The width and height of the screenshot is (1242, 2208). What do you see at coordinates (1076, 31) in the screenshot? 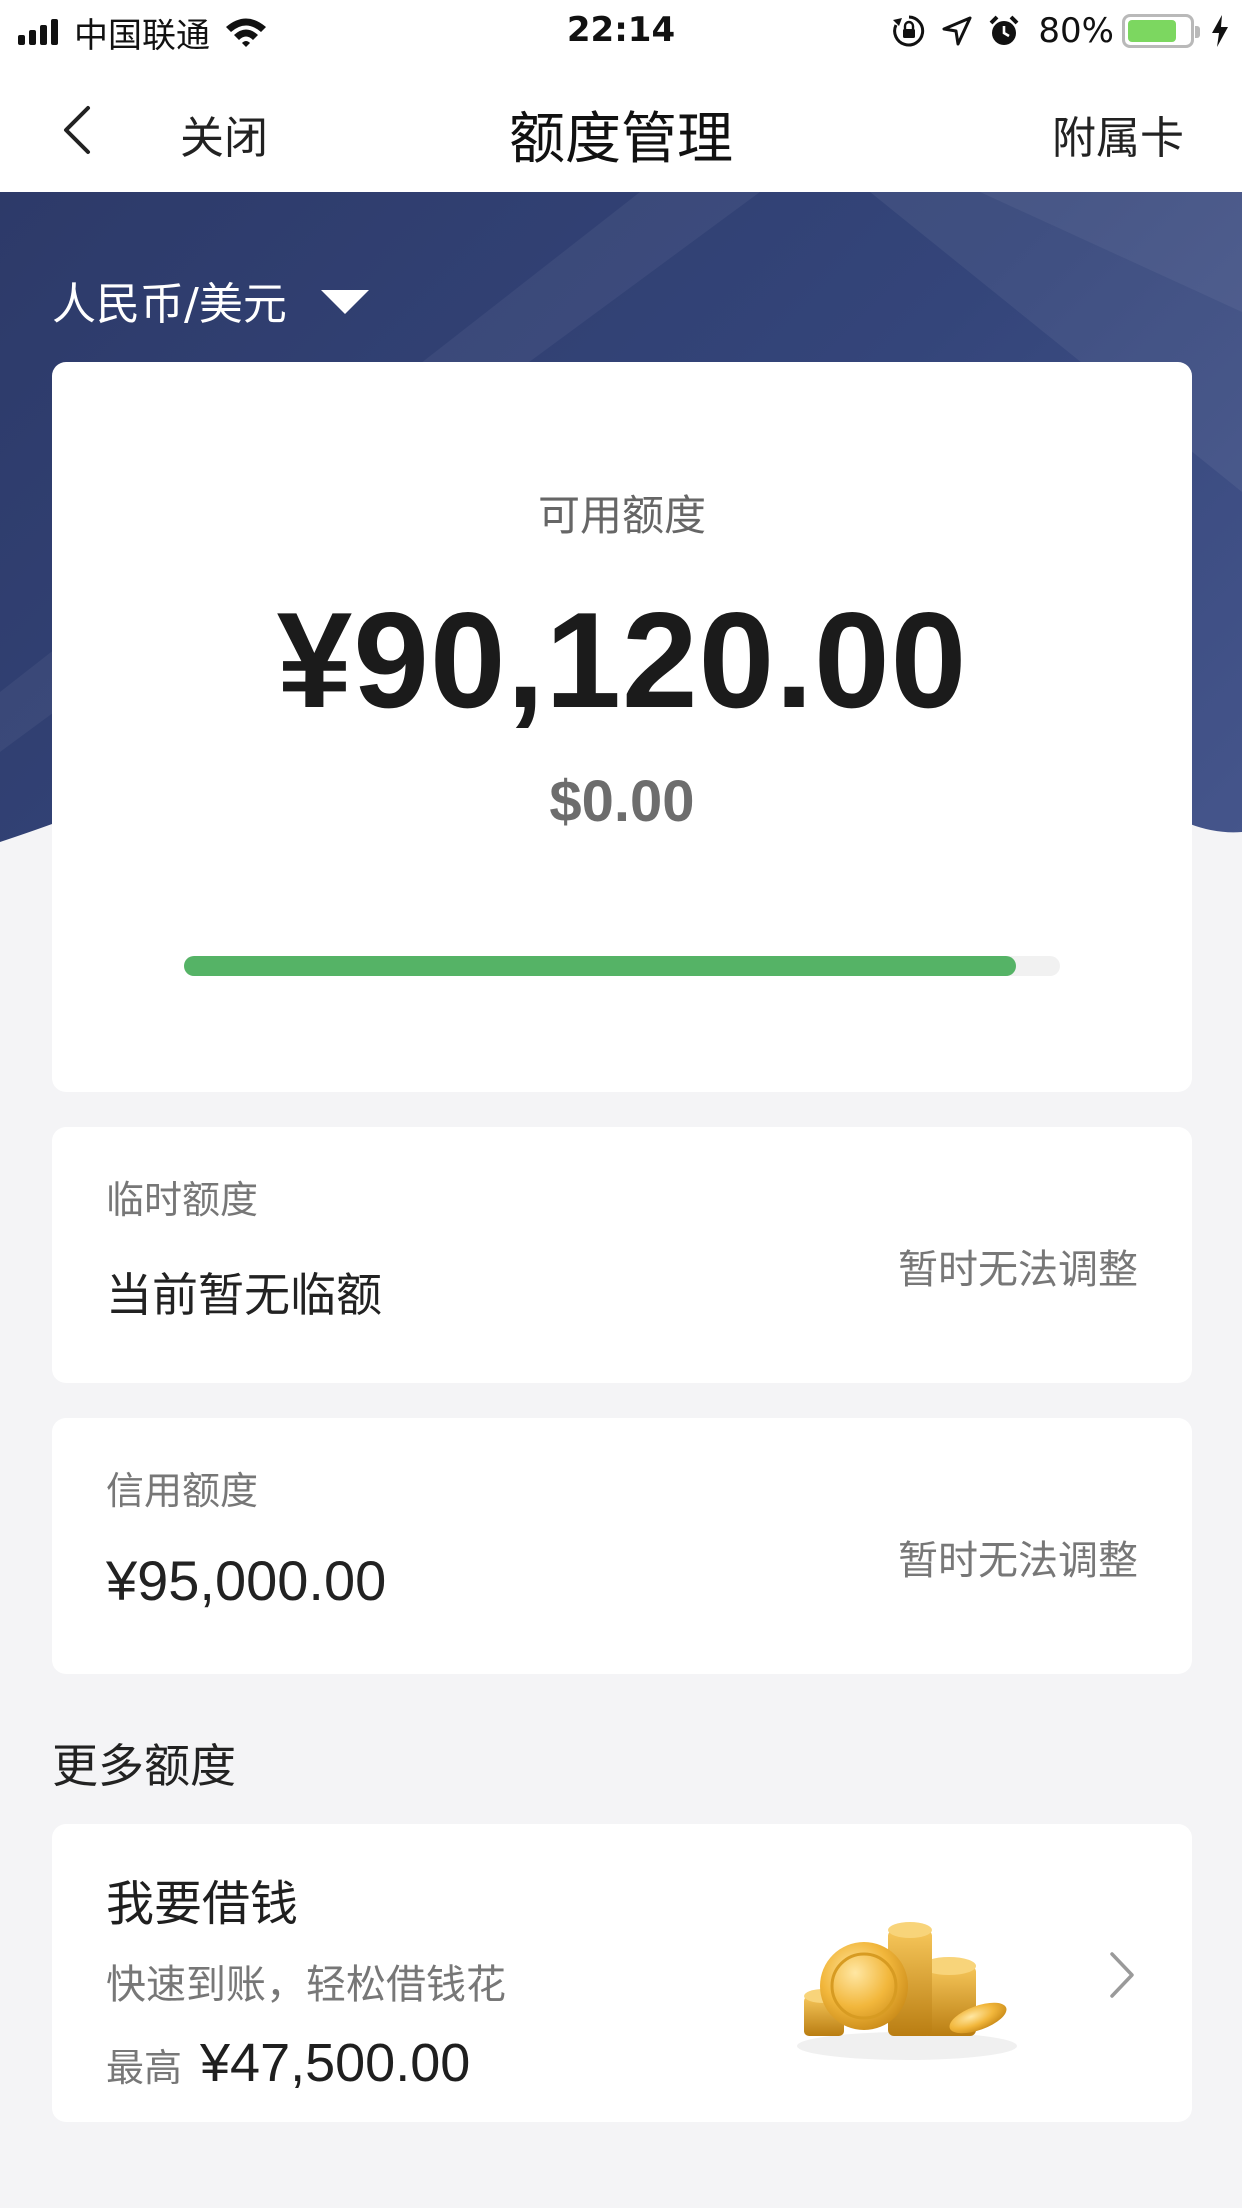
I see `battery-percent: 80%` at bounding box center [1076, 31].